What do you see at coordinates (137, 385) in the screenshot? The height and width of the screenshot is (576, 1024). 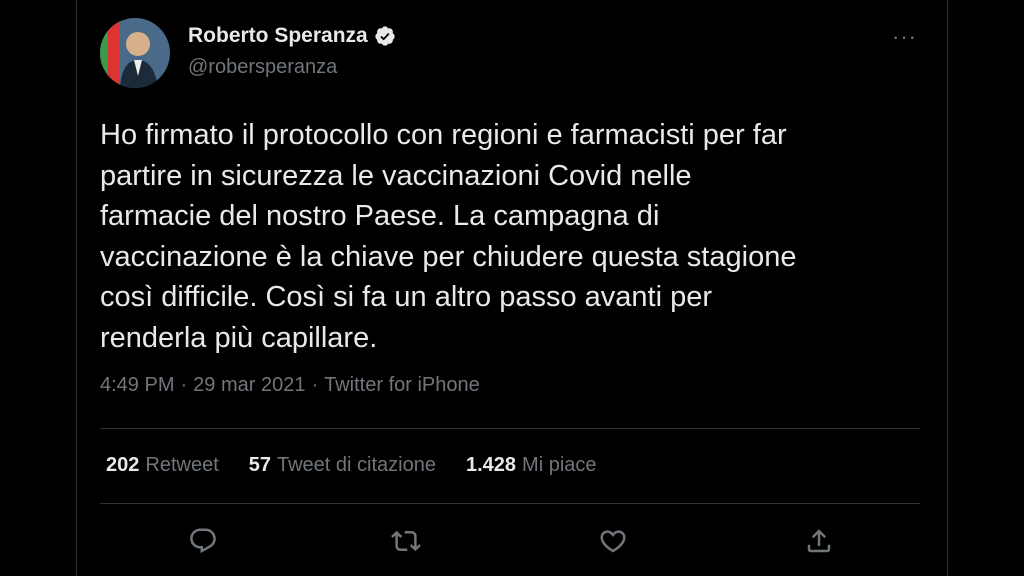 I see `tweet-time: 4:49 PM` at bounding box center [137, 385].